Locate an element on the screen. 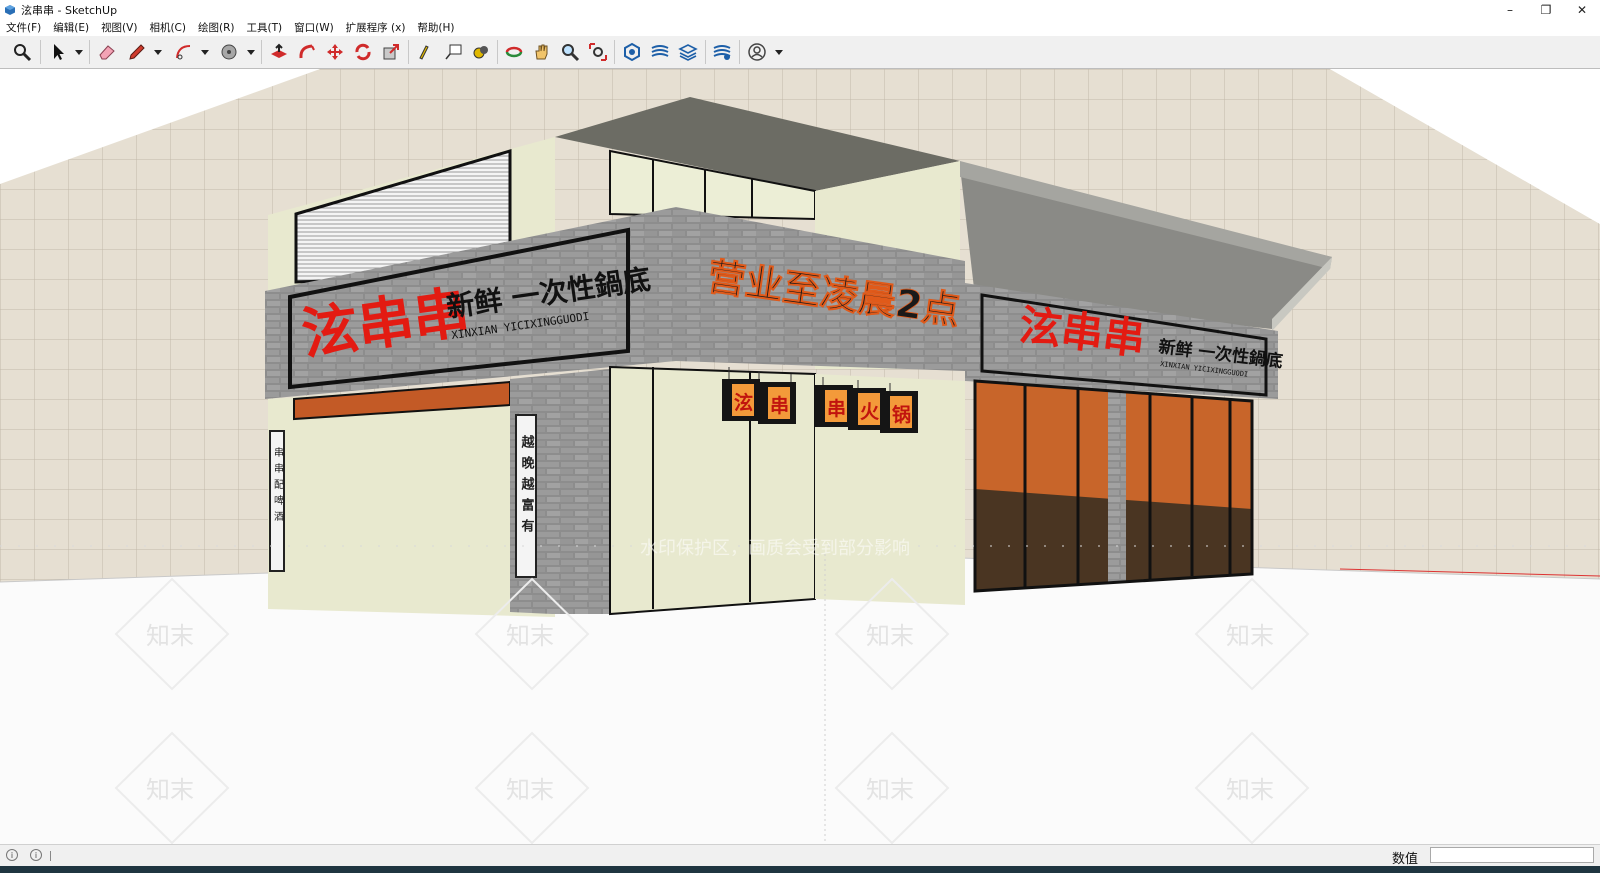 This screenshot has width=1600, height=873. scroll-right-text: 越晚越富有 is located at coordinates (527, 487).